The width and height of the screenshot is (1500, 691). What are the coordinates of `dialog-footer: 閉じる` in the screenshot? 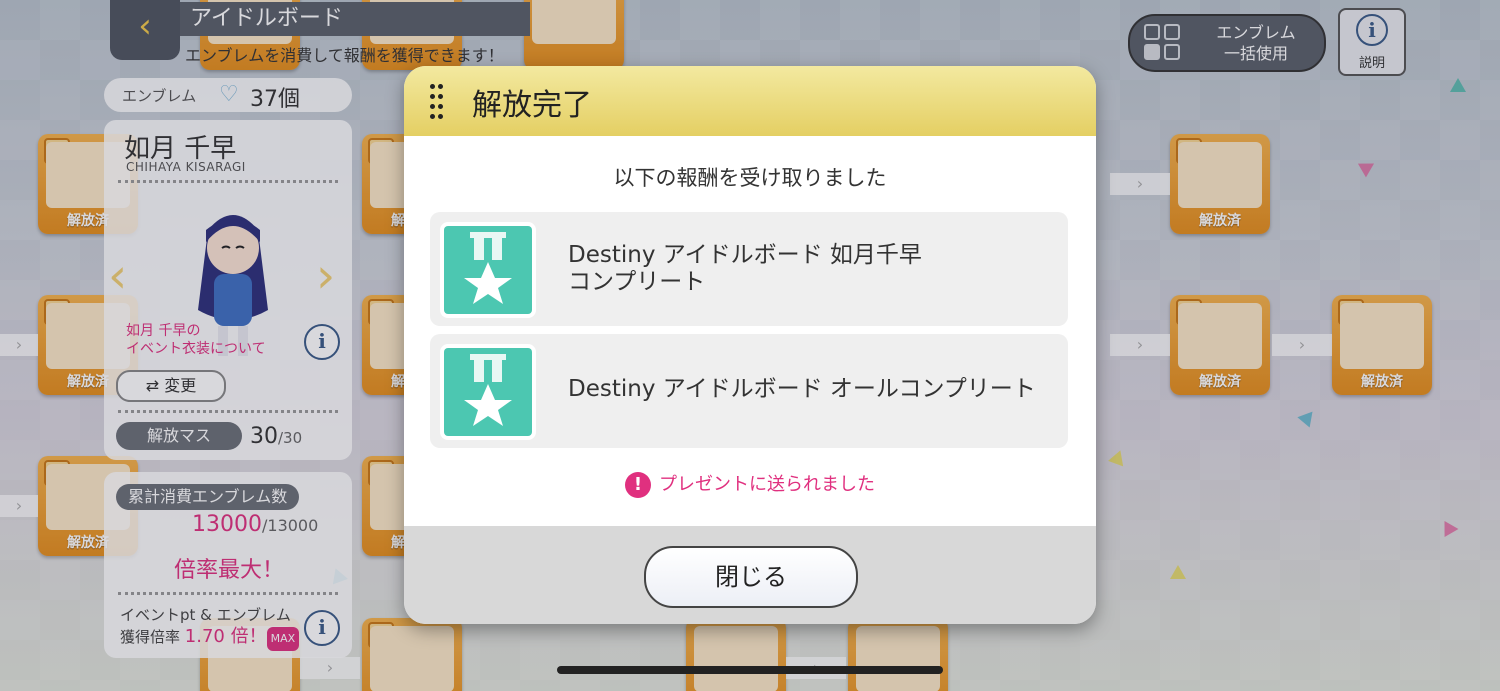 It's located at (750, 575).